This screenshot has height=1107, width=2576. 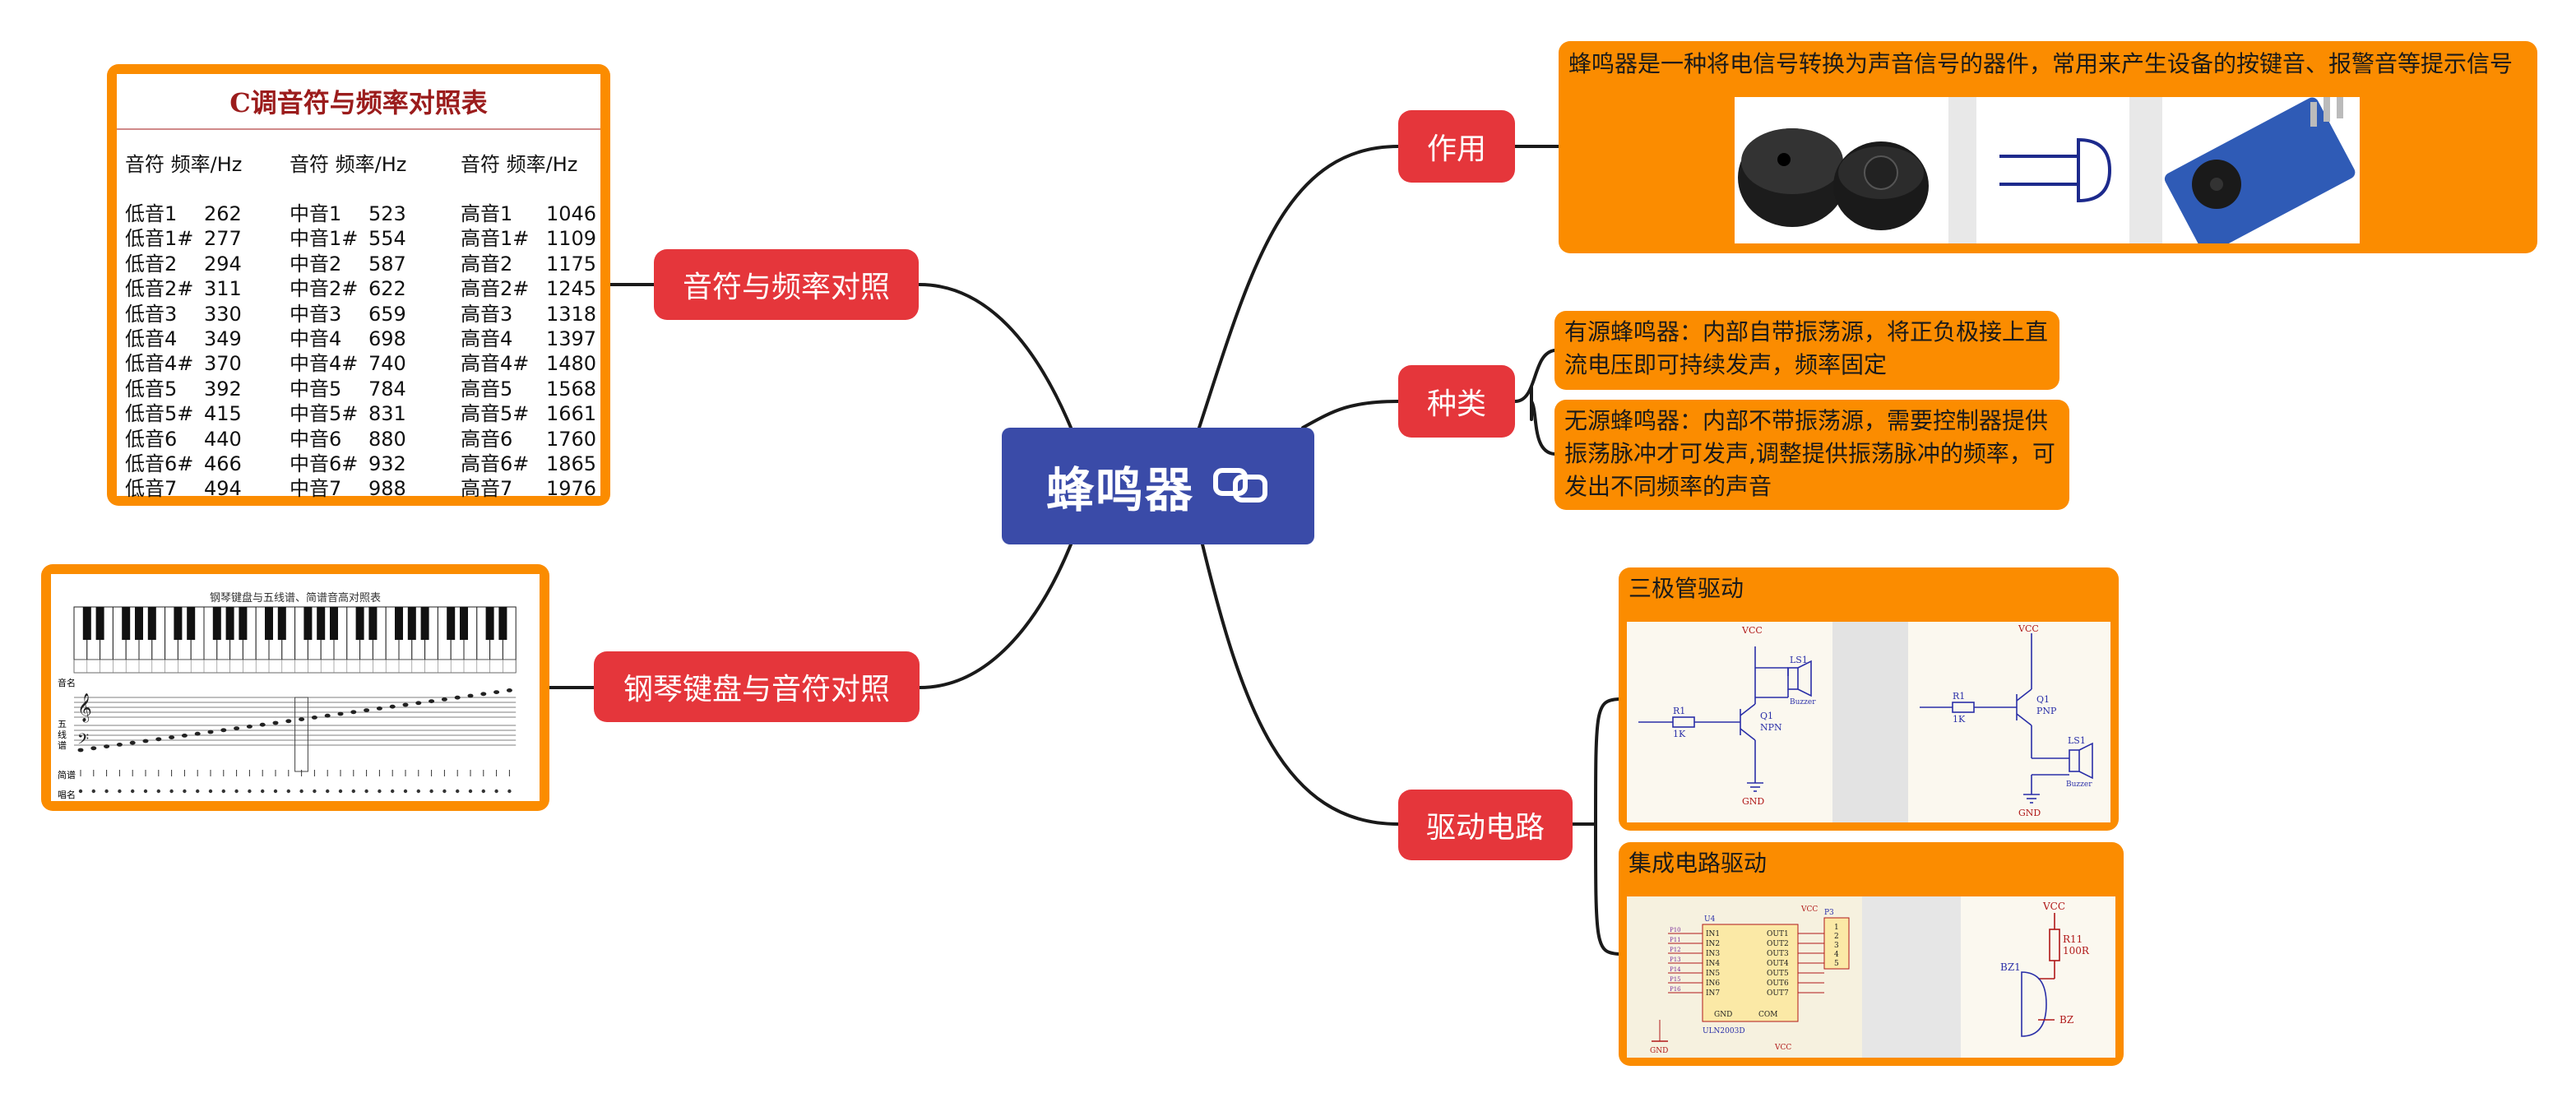 What do you see at coordinates (1829, 913) in the screenshot?
I see `svg-text: P3` at bounding box center [1829, 913].